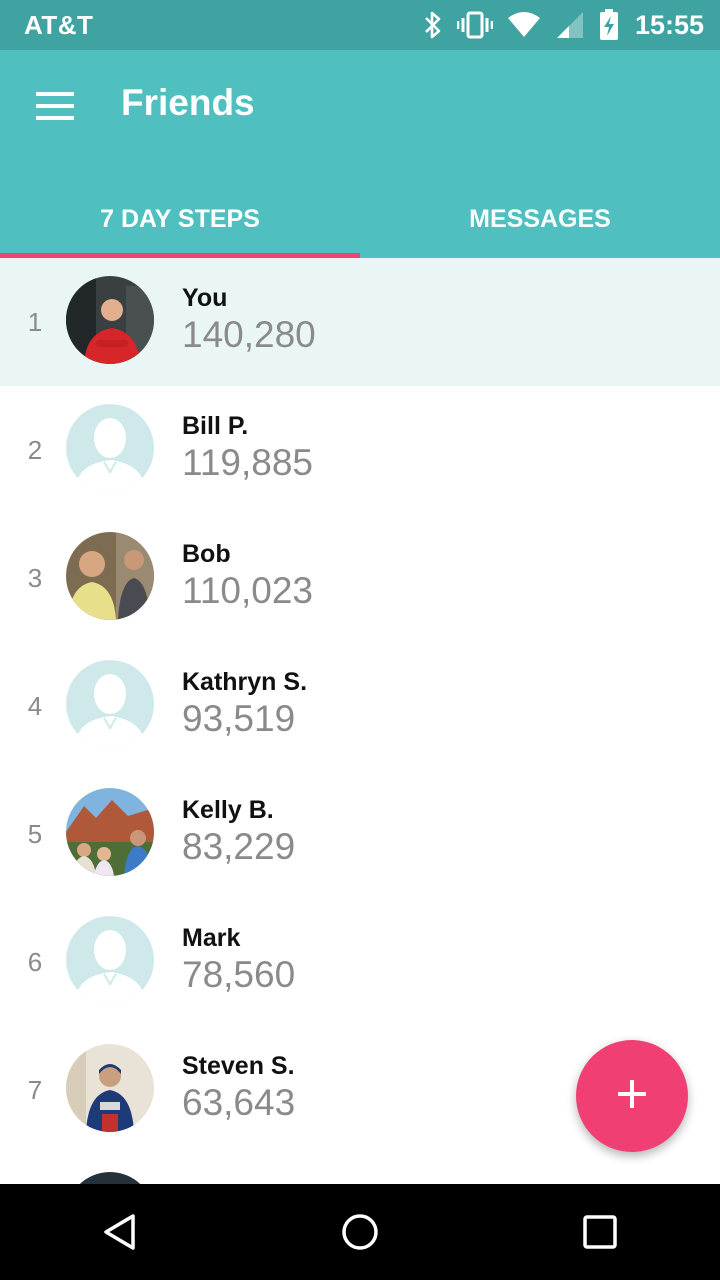 Image resolution: width=720 pixels, height=1280 pixels. Describe the element at coordinates (247, 462) in the screenshot. I see `step-count: 119,885` at that location.